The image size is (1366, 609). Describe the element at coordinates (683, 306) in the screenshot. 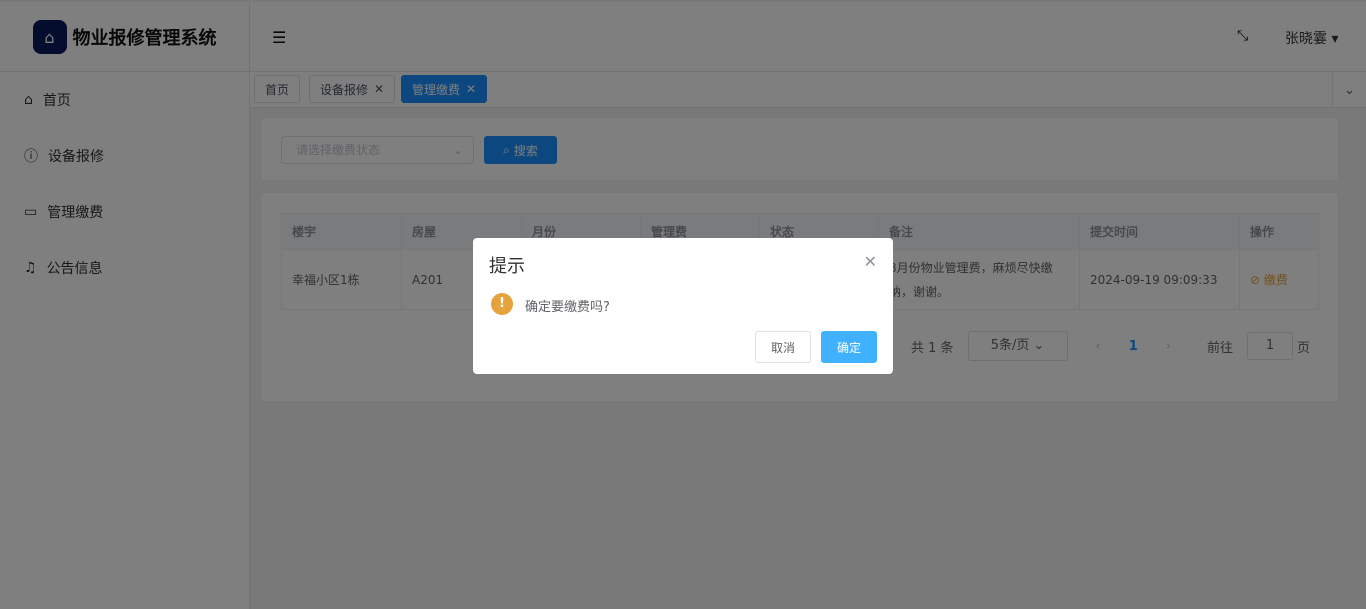

I see `confirm-dialog: 提示 ✕ ! 确定要缴费吗? 取消 确定` at that location.